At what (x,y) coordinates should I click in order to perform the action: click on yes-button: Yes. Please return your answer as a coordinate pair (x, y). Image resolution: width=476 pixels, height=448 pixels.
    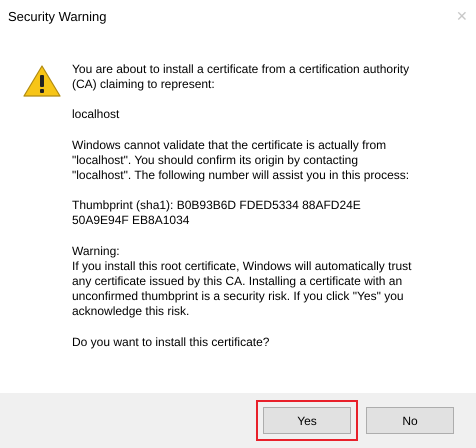
    Looking at the image, I should click on (307, 420).